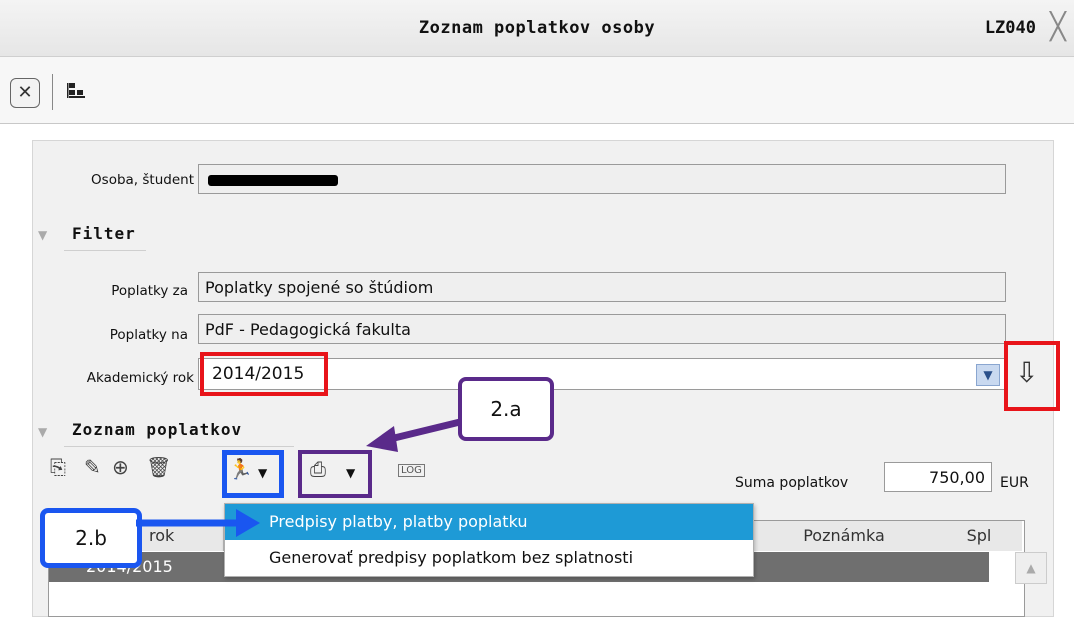  What do you see at coordinates (938, 477) in the screenshot?
I see `sum-field: 750,00` at bounding box center [938, 477].